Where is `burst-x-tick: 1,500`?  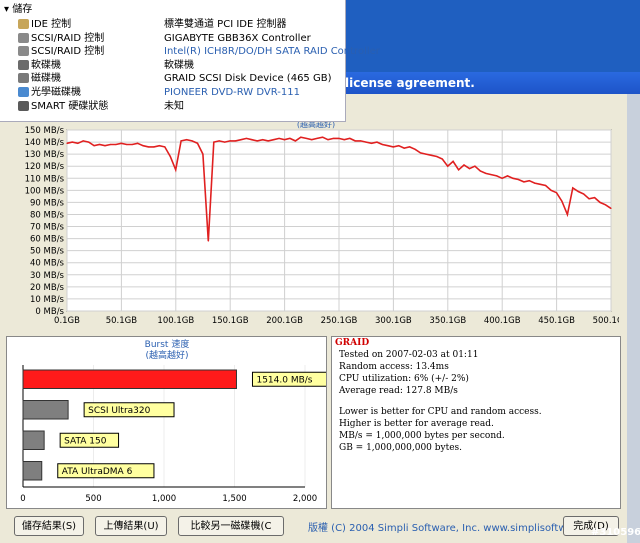
burst-x-tick: 1,500 is located at coordinates (234, 499).